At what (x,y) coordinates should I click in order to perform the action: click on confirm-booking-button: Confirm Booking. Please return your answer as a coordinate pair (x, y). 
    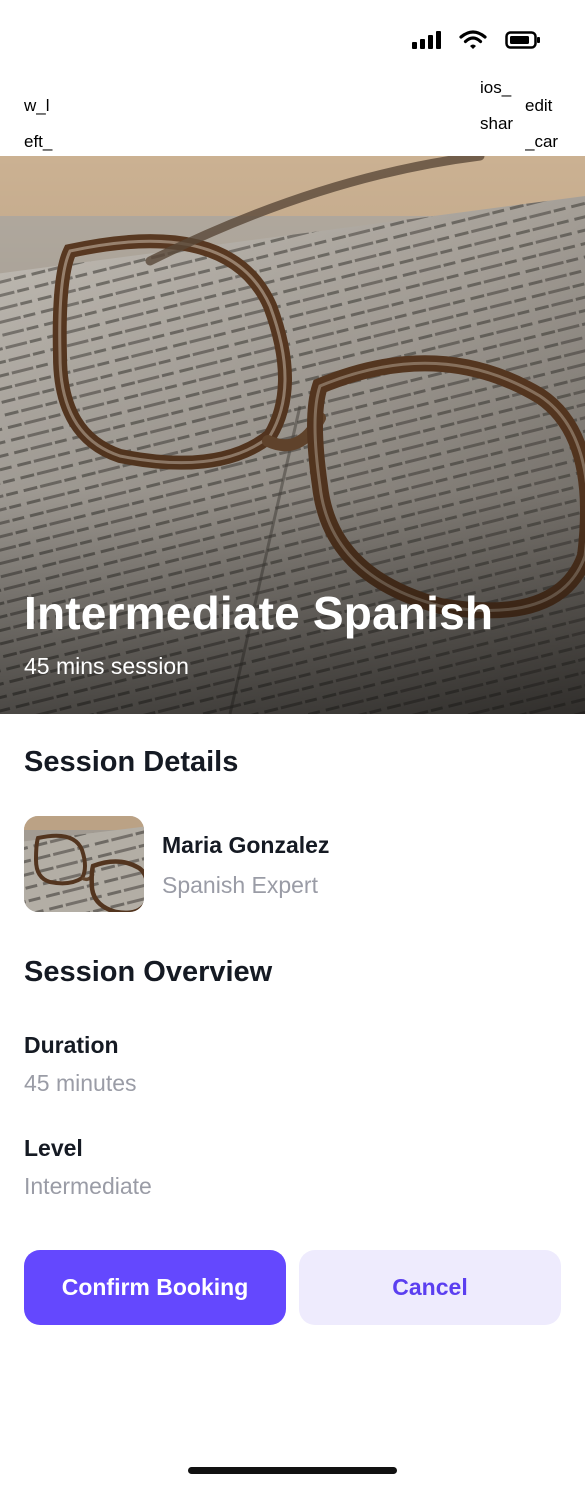
    Looking at the image, I should click on (155, 1287).